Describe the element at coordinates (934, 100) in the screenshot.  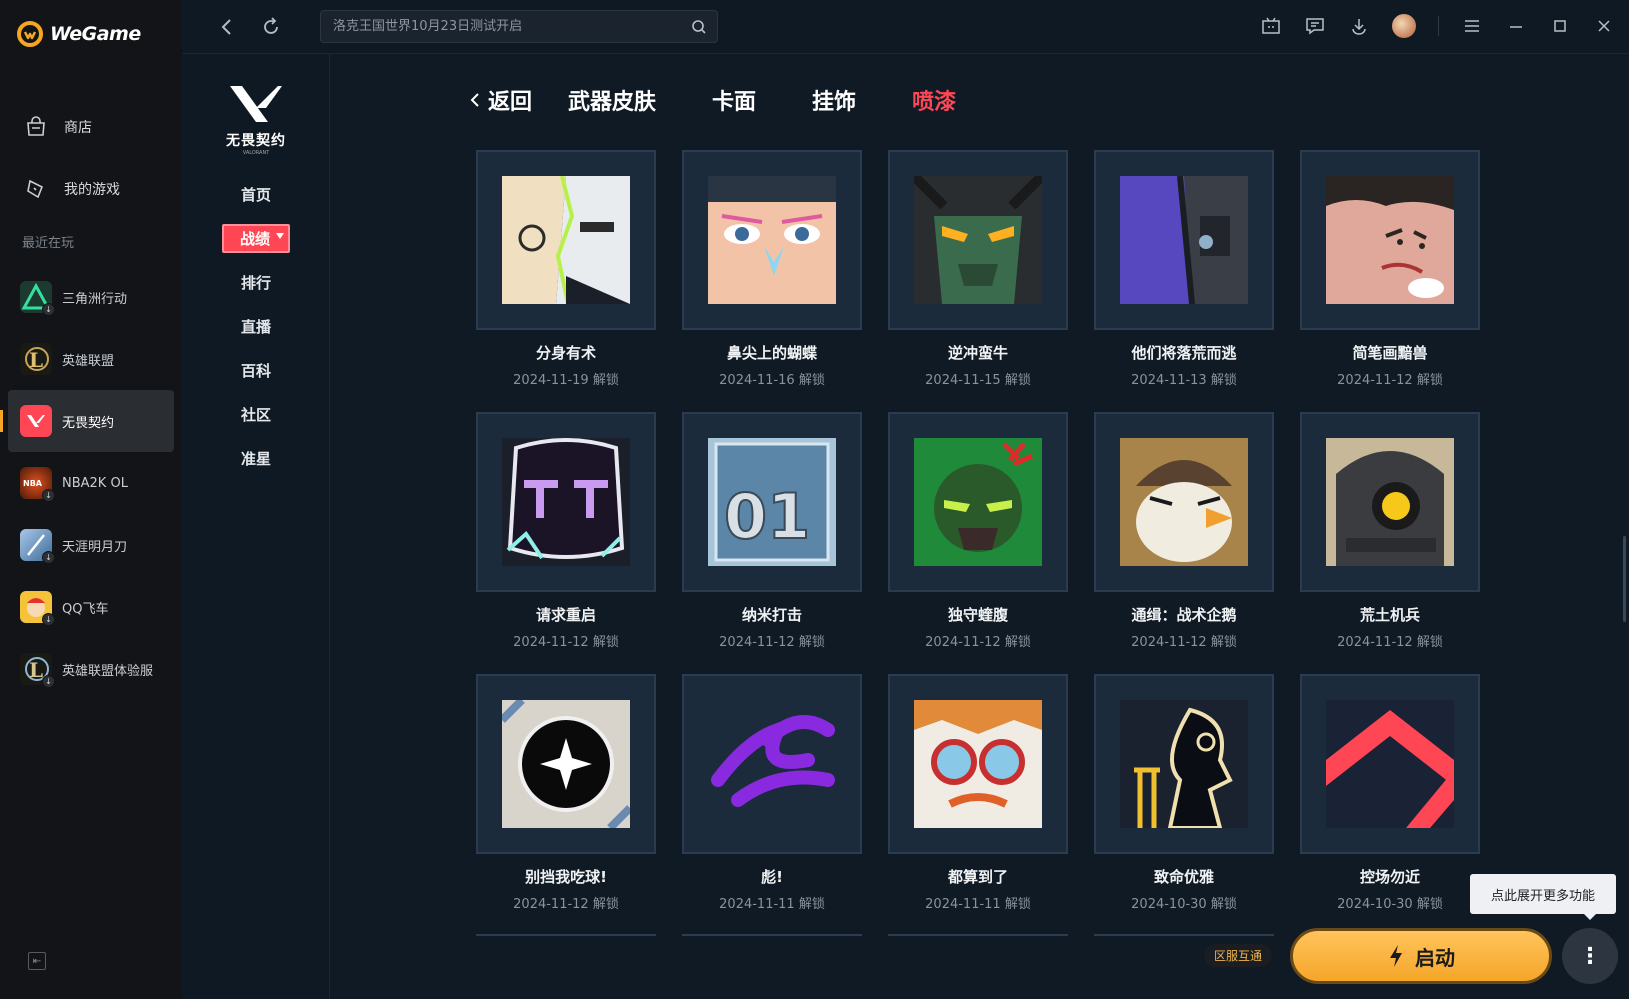
I see `tab-sprays: 喷漆` at that location.